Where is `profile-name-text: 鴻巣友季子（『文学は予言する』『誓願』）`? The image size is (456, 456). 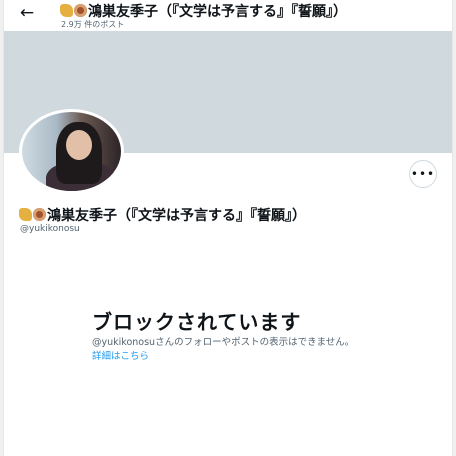
profile-name-text: 鴻巣友季子（『文学は予言する』『誓願』） is located at coordinates (176, 216).